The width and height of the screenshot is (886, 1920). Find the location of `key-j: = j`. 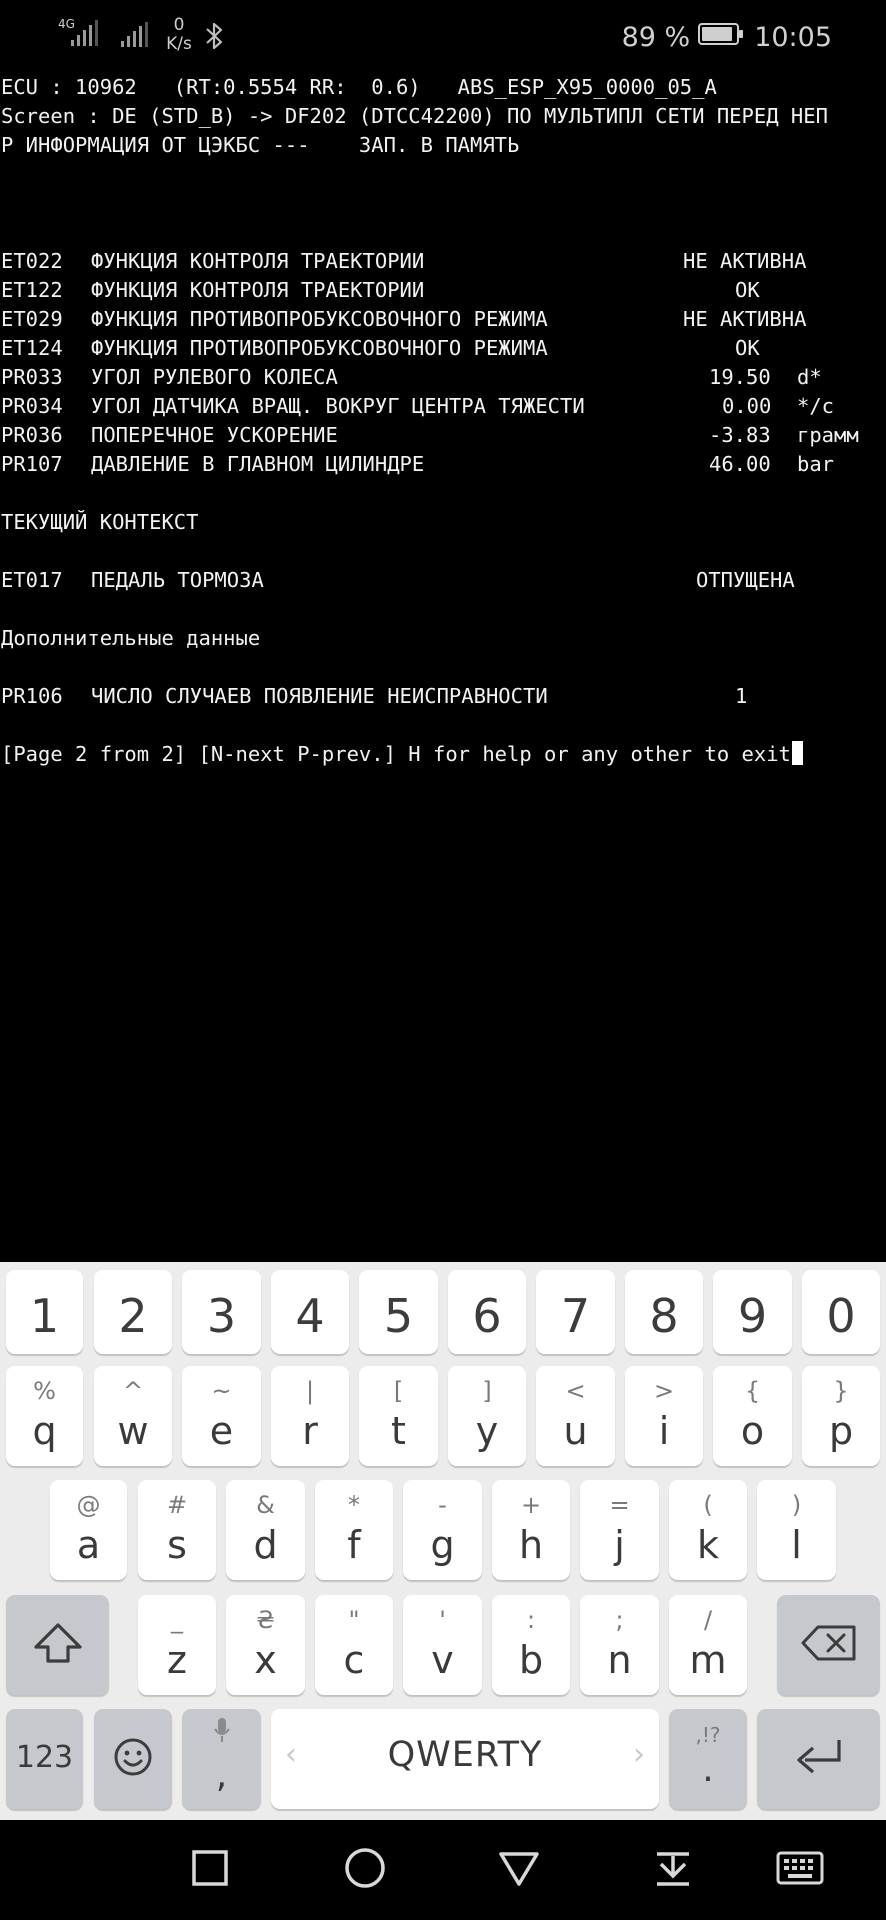

key-j: = j is located at coordinates (619, 1530).